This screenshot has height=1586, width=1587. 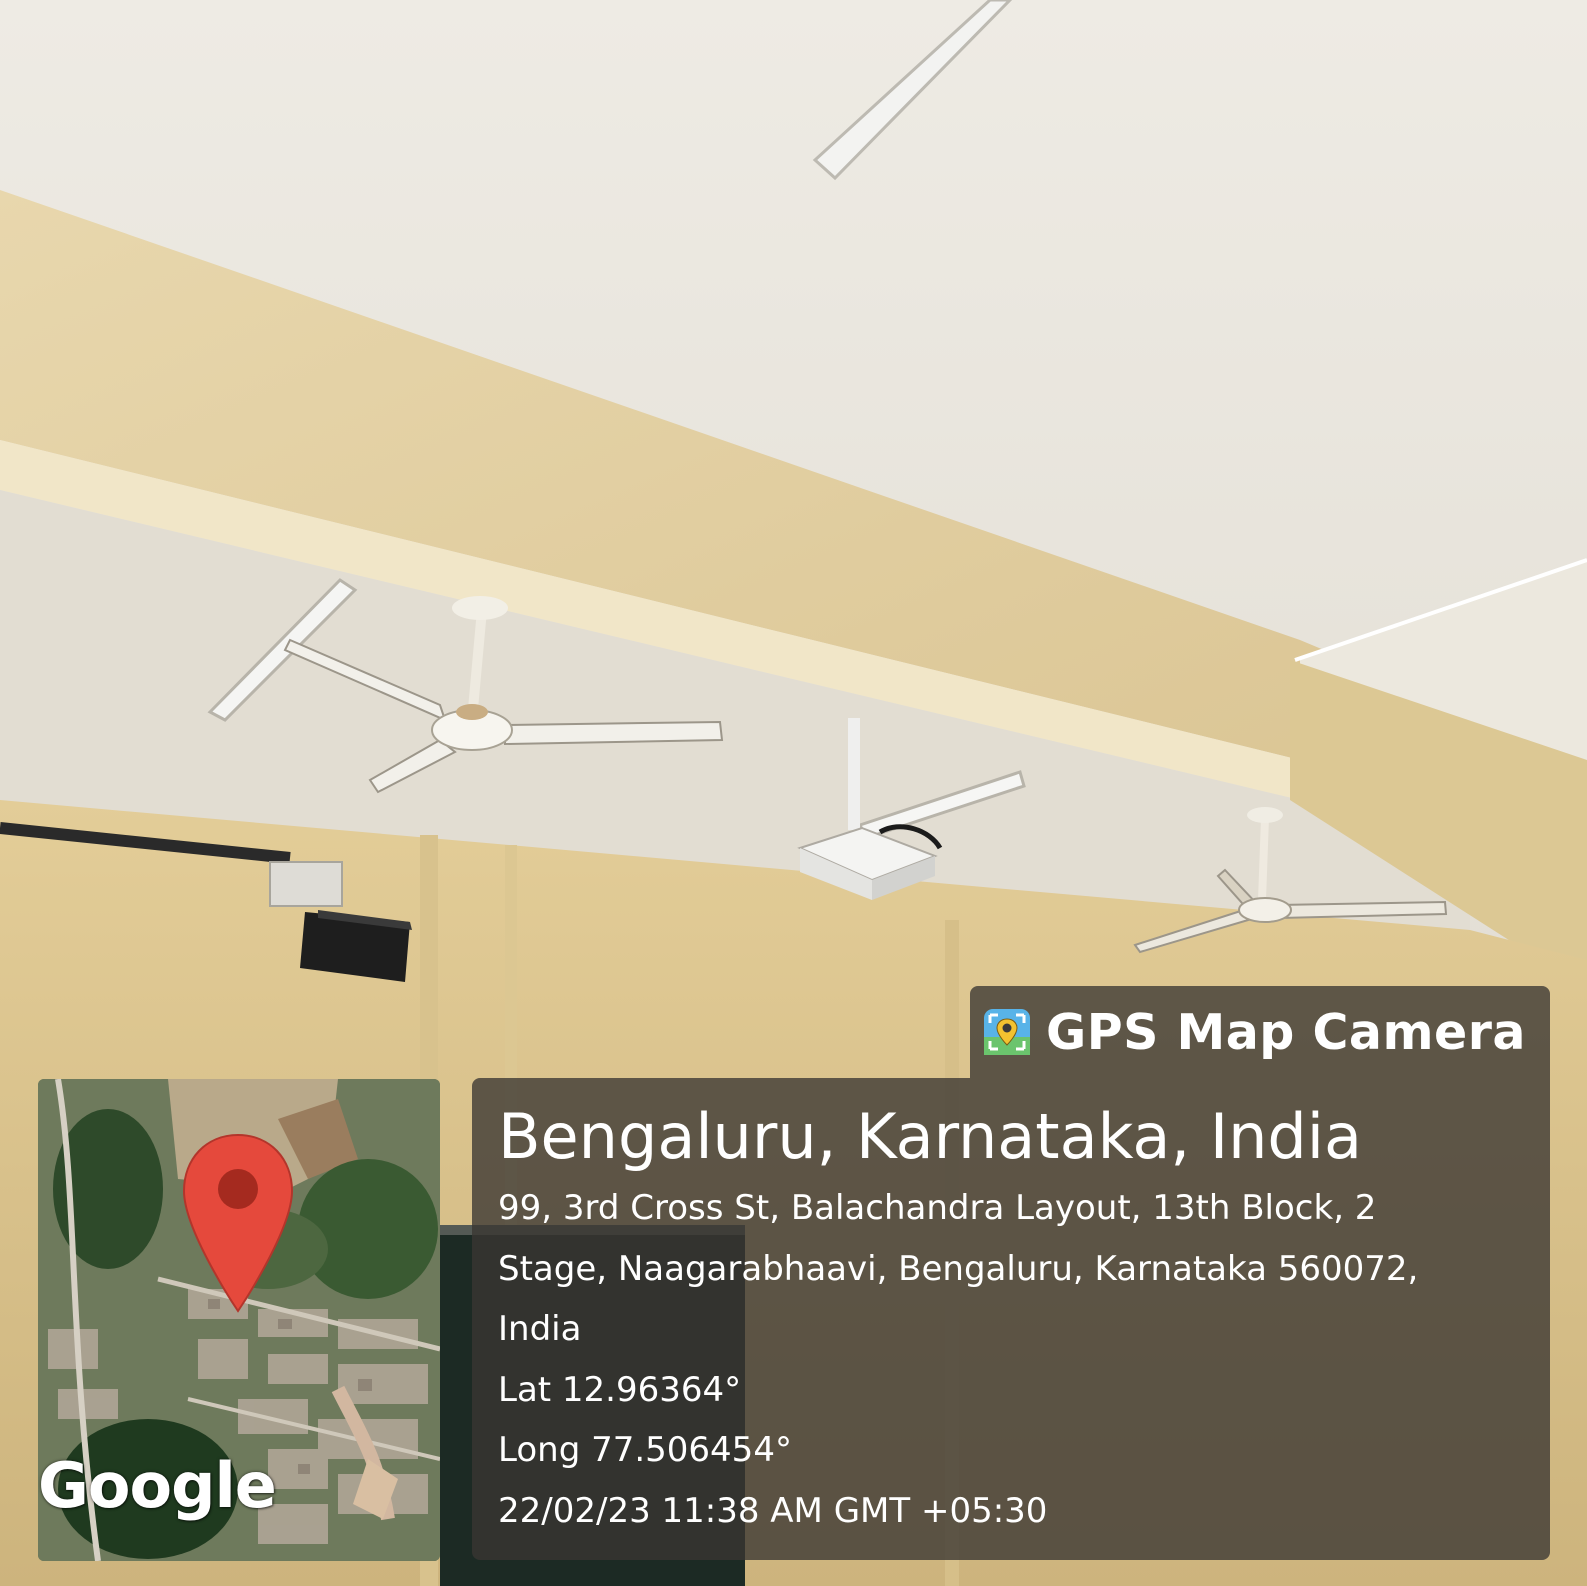 What do you see at coordinates (239, 1320) in the screenshot?
I see `satellite-map-thumbnail: Google` at bounding box center [239, 1320].